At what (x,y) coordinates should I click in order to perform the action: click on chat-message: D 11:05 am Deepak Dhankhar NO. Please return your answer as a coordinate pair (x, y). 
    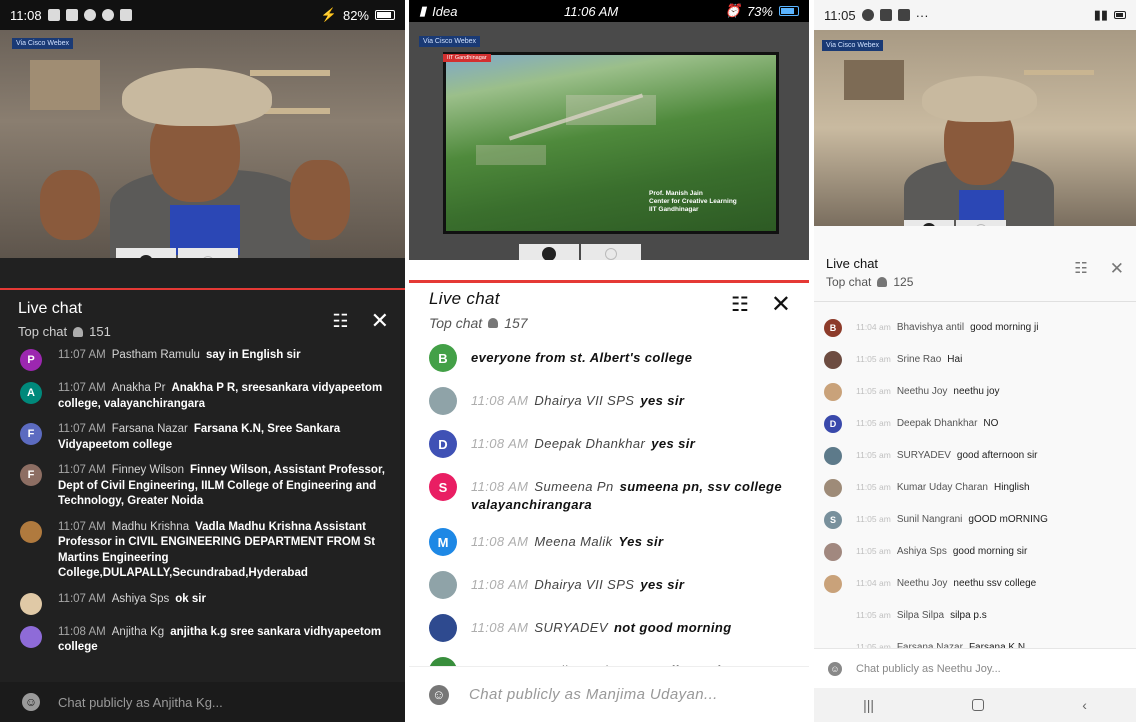
    Looking at the image, I should click on (976, 423).